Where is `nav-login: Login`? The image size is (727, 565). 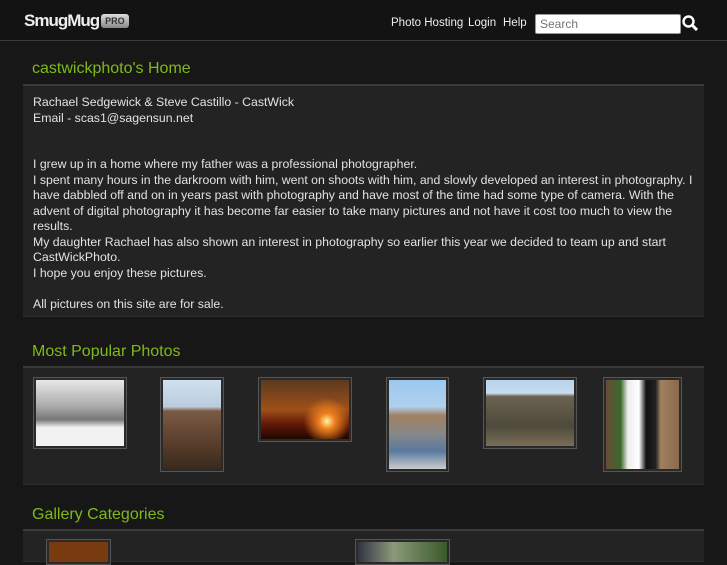
nav-login: Login is located at coordinates (482, 23).